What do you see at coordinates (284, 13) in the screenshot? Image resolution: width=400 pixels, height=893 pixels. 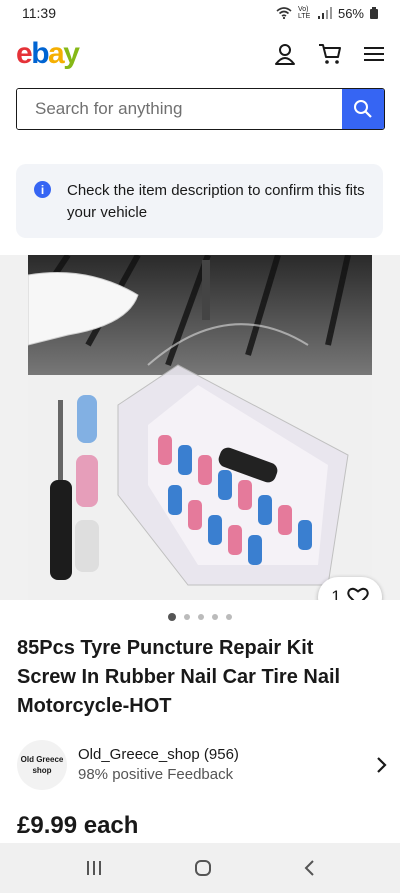 I see `wifi-icon` at bounding box center [284, 13].